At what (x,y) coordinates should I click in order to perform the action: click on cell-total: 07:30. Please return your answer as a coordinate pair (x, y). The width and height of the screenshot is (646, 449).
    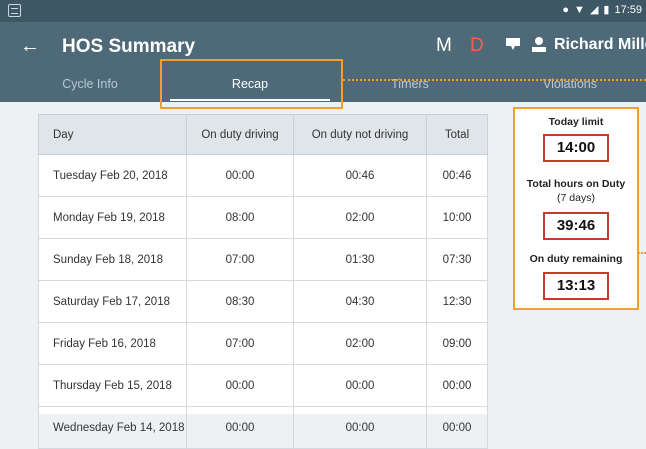
    Looking at the image, I should click on (457, 259).